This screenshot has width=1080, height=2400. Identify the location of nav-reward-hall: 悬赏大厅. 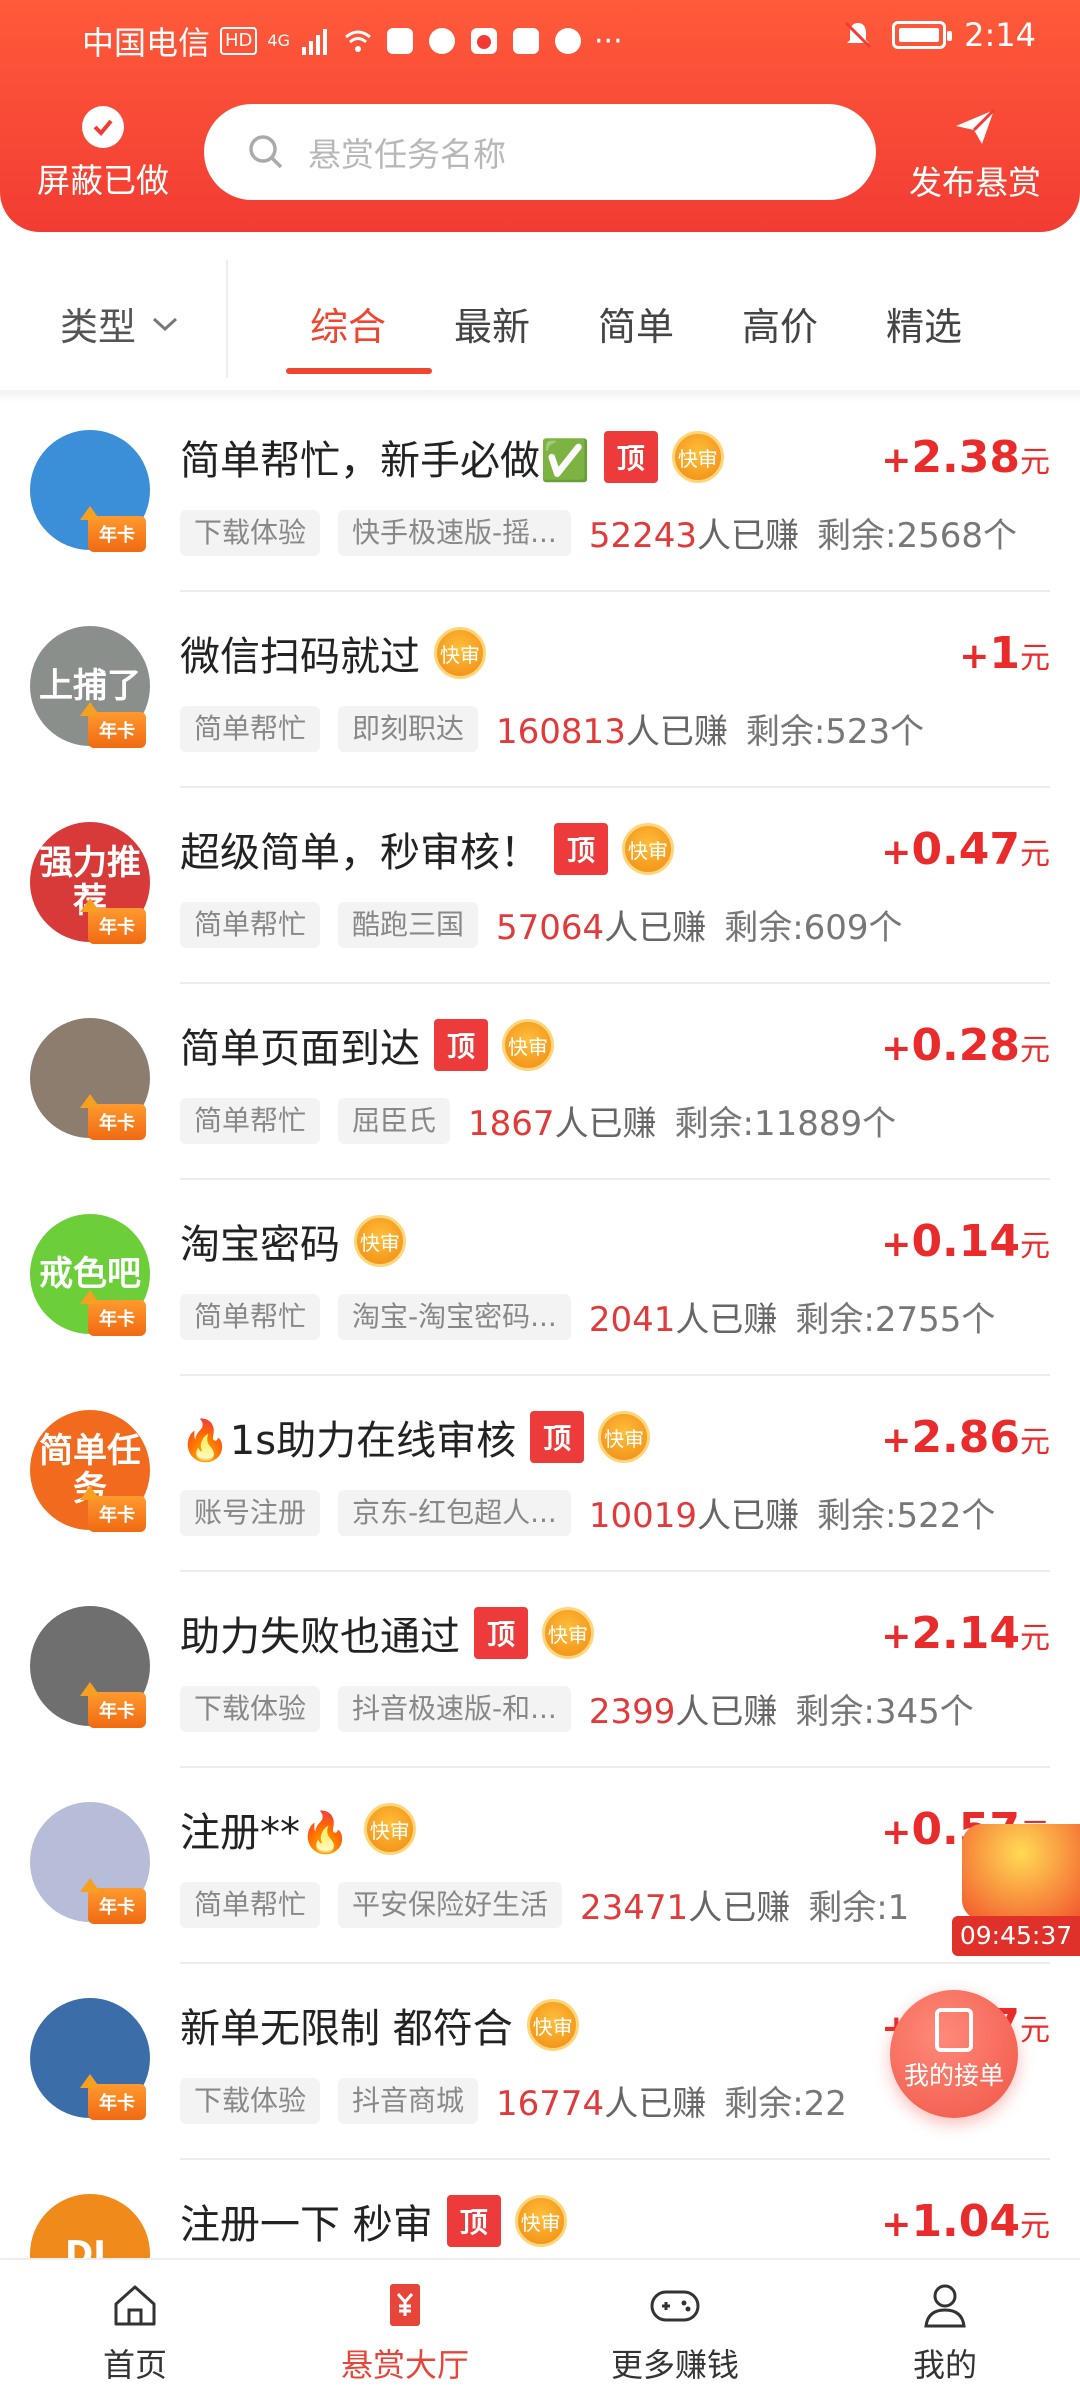
(405, 2330).